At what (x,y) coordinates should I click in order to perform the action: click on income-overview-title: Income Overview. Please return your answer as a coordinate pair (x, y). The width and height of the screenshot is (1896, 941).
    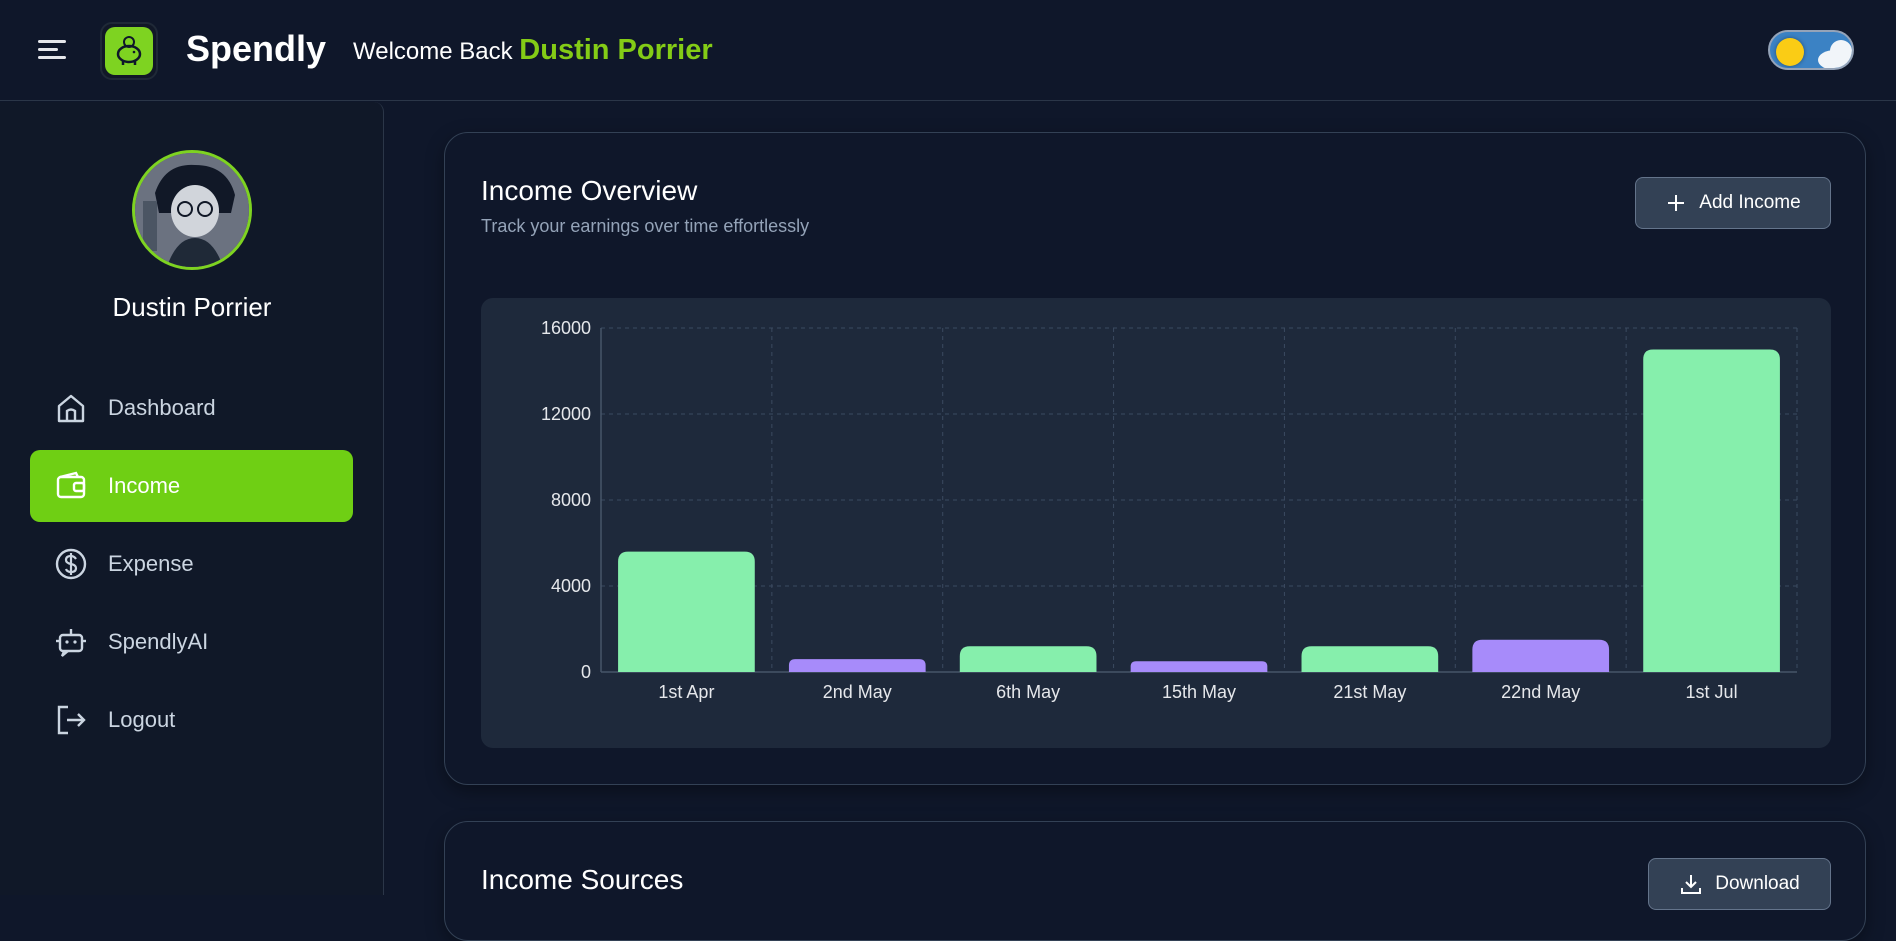
    Looking at the image, I should click on (589, 190).